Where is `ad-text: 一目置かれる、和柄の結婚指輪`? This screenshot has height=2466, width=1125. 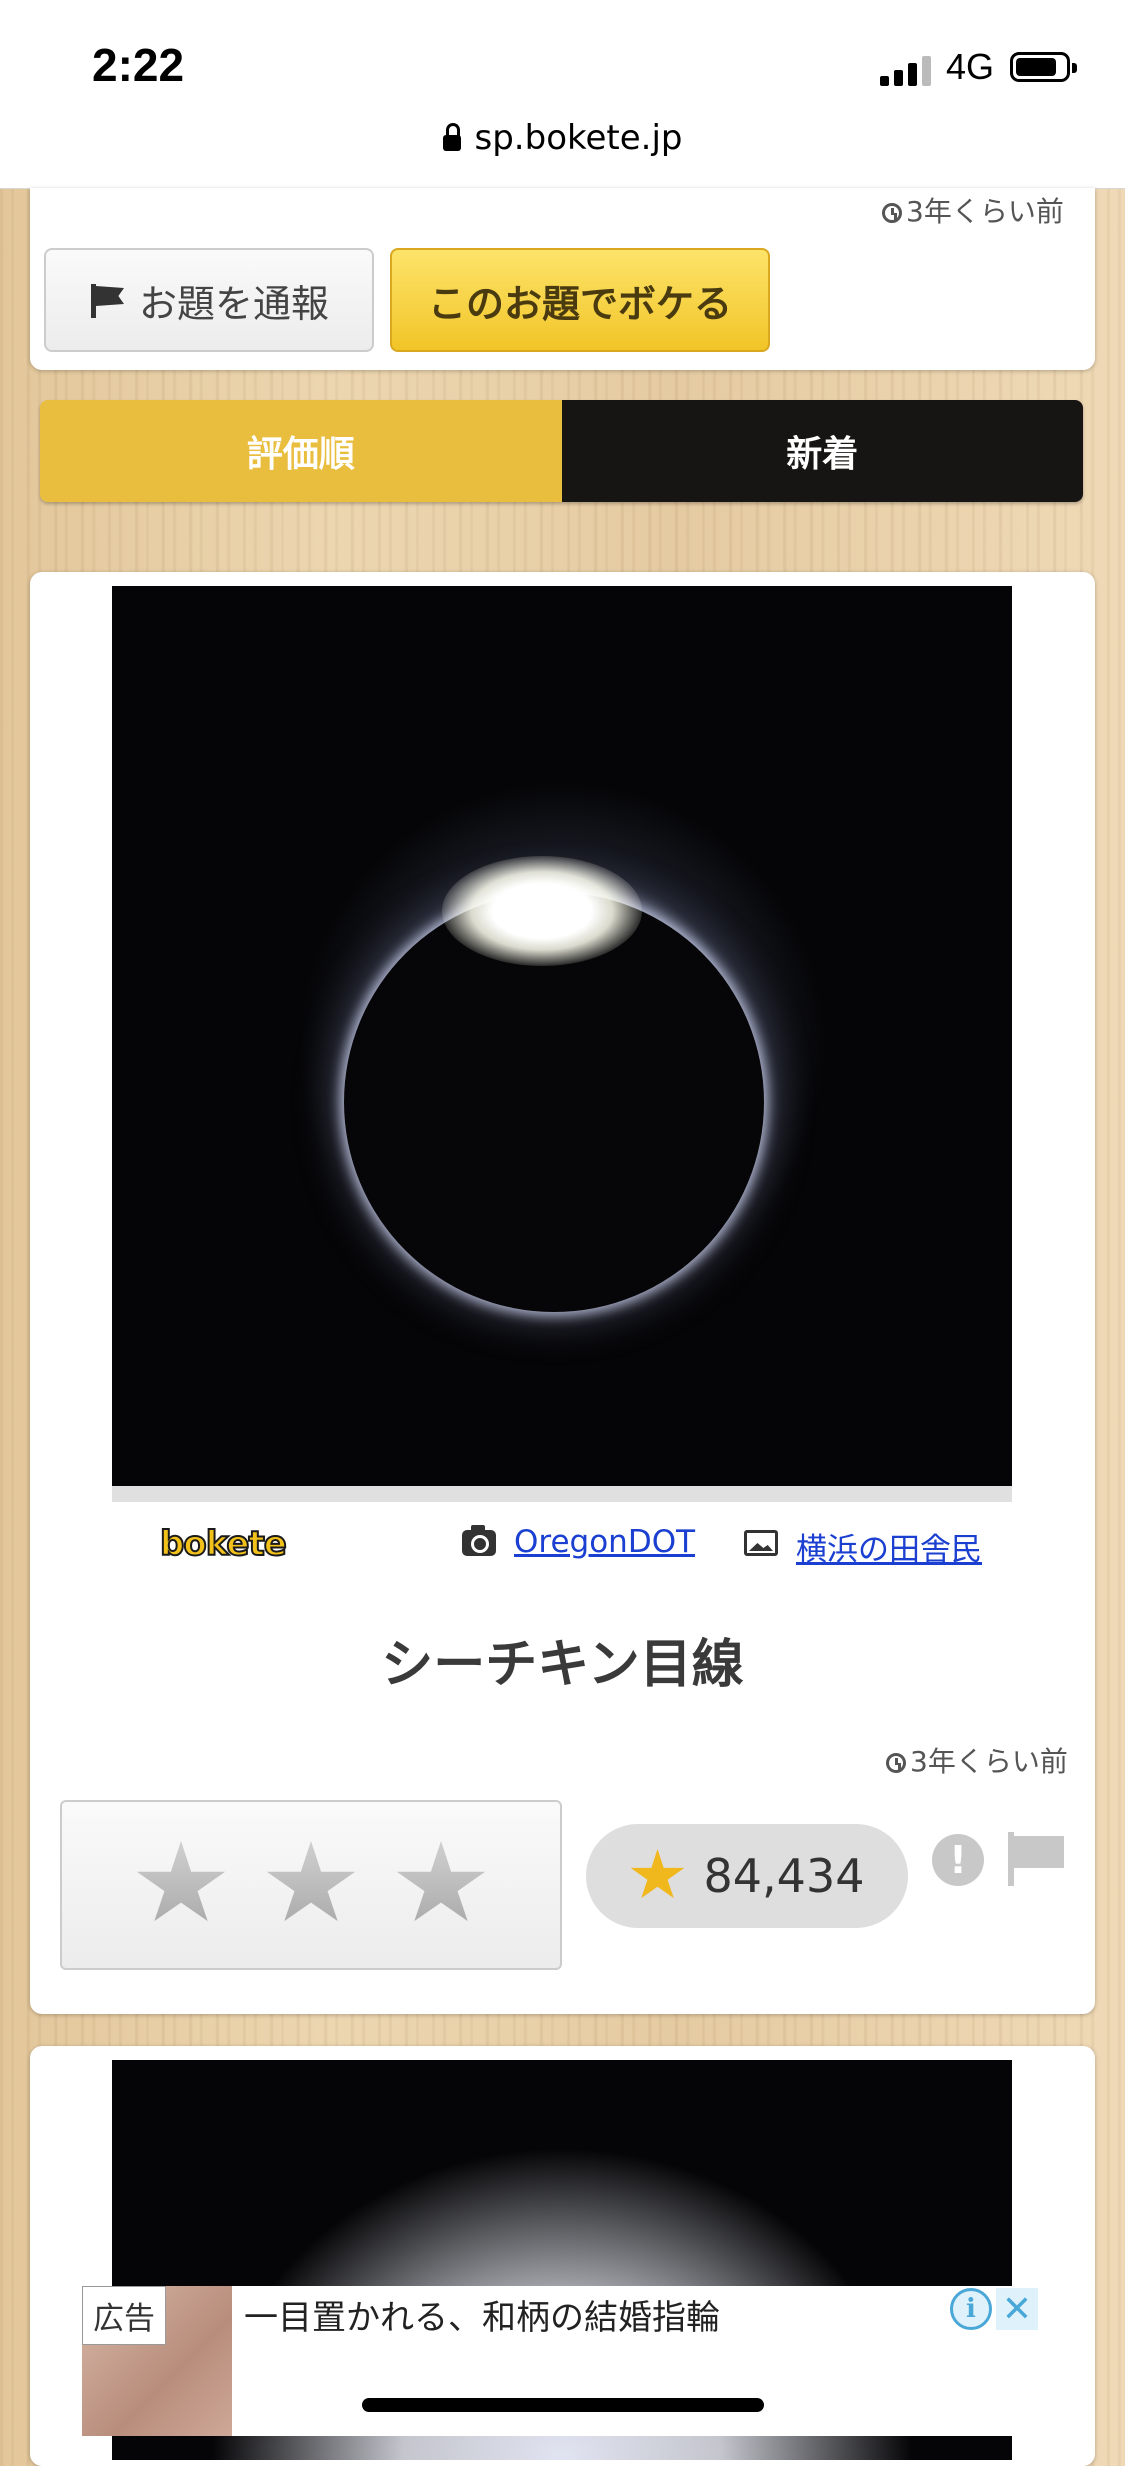
ad-text: 一目置かれる、和柄の結婚指輪 is located at coordinates (482, 2314).